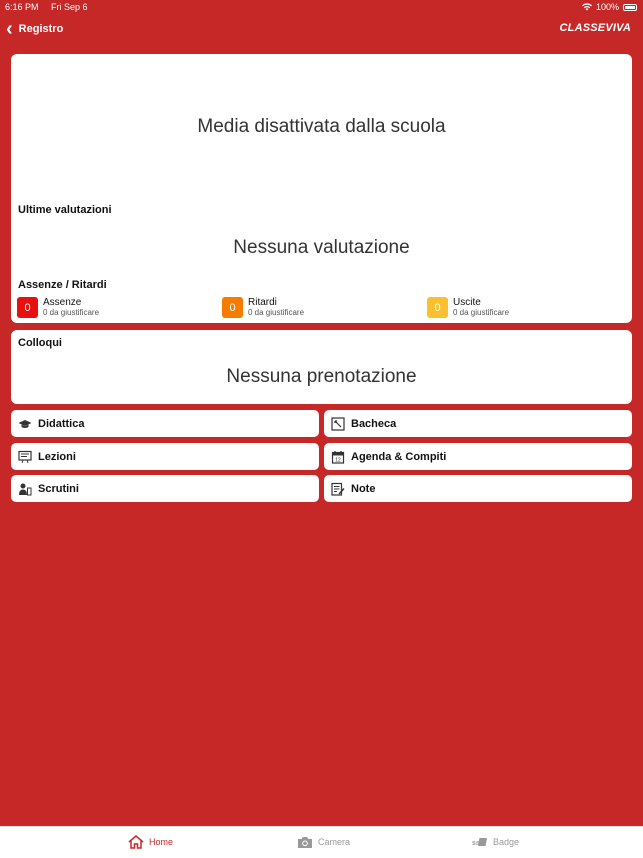 The image size is (643, 858). Describe the element at coordinates (321, 7) in the screenshot. I see `status-bar: 6:16 PM Fri Sep 6 100%` at that location.